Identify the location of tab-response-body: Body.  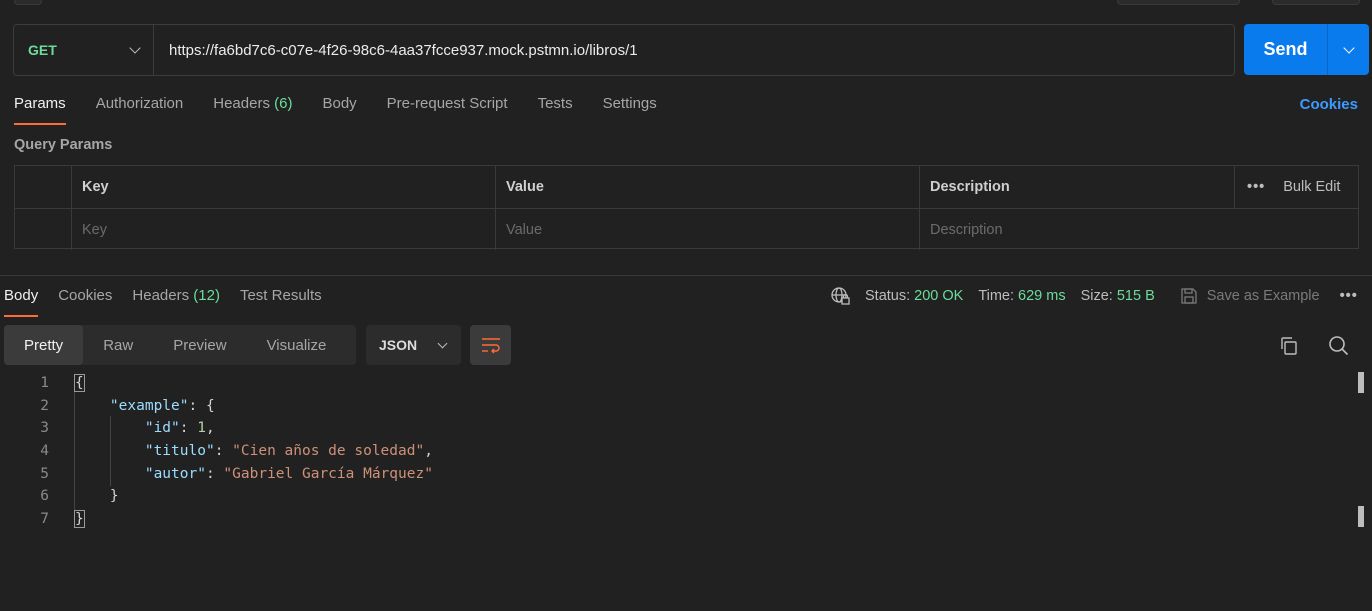
(21, 302).